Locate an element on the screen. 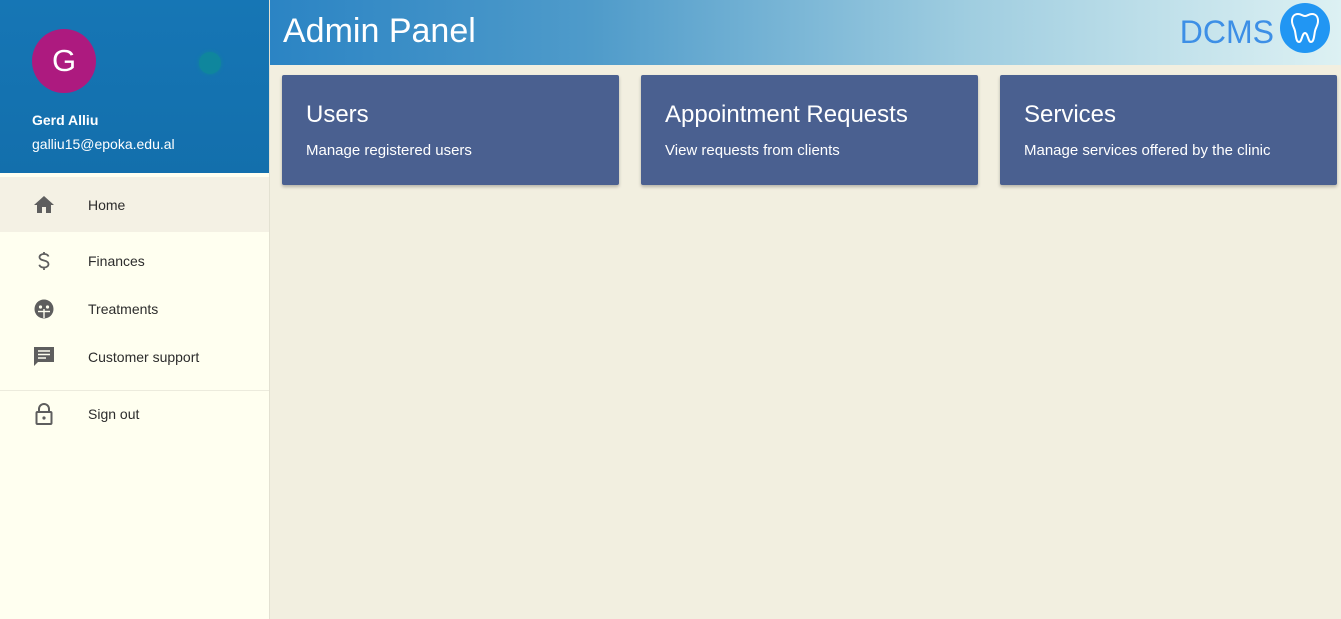 The height and width of the screenshot is (619, 1341). users-card: Users Manage registered users is located at coordinates (450, 130).